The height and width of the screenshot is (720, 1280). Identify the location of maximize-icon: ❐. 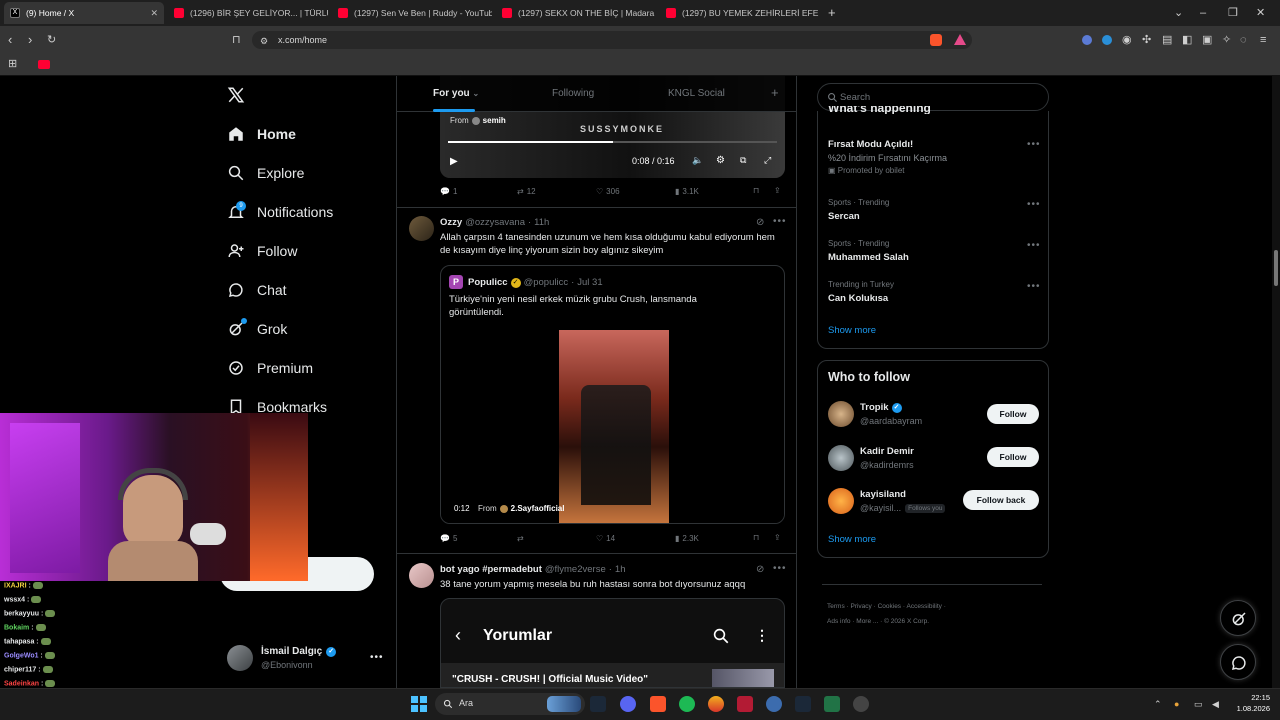
(1233, 13).